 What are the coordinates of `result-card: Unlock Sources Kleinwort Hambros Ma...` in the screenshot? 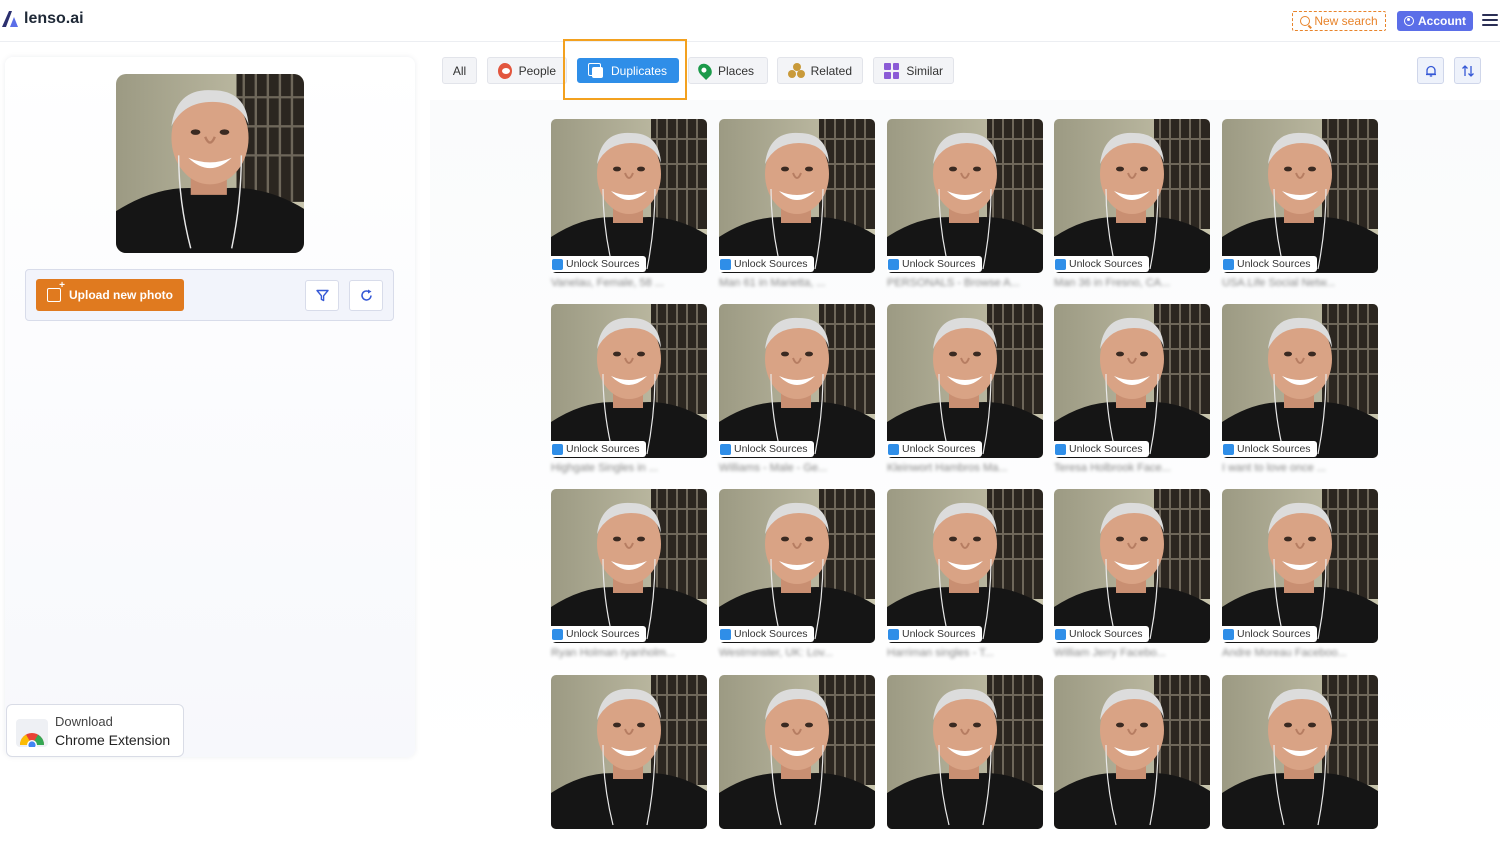 It's located at (965, 391).